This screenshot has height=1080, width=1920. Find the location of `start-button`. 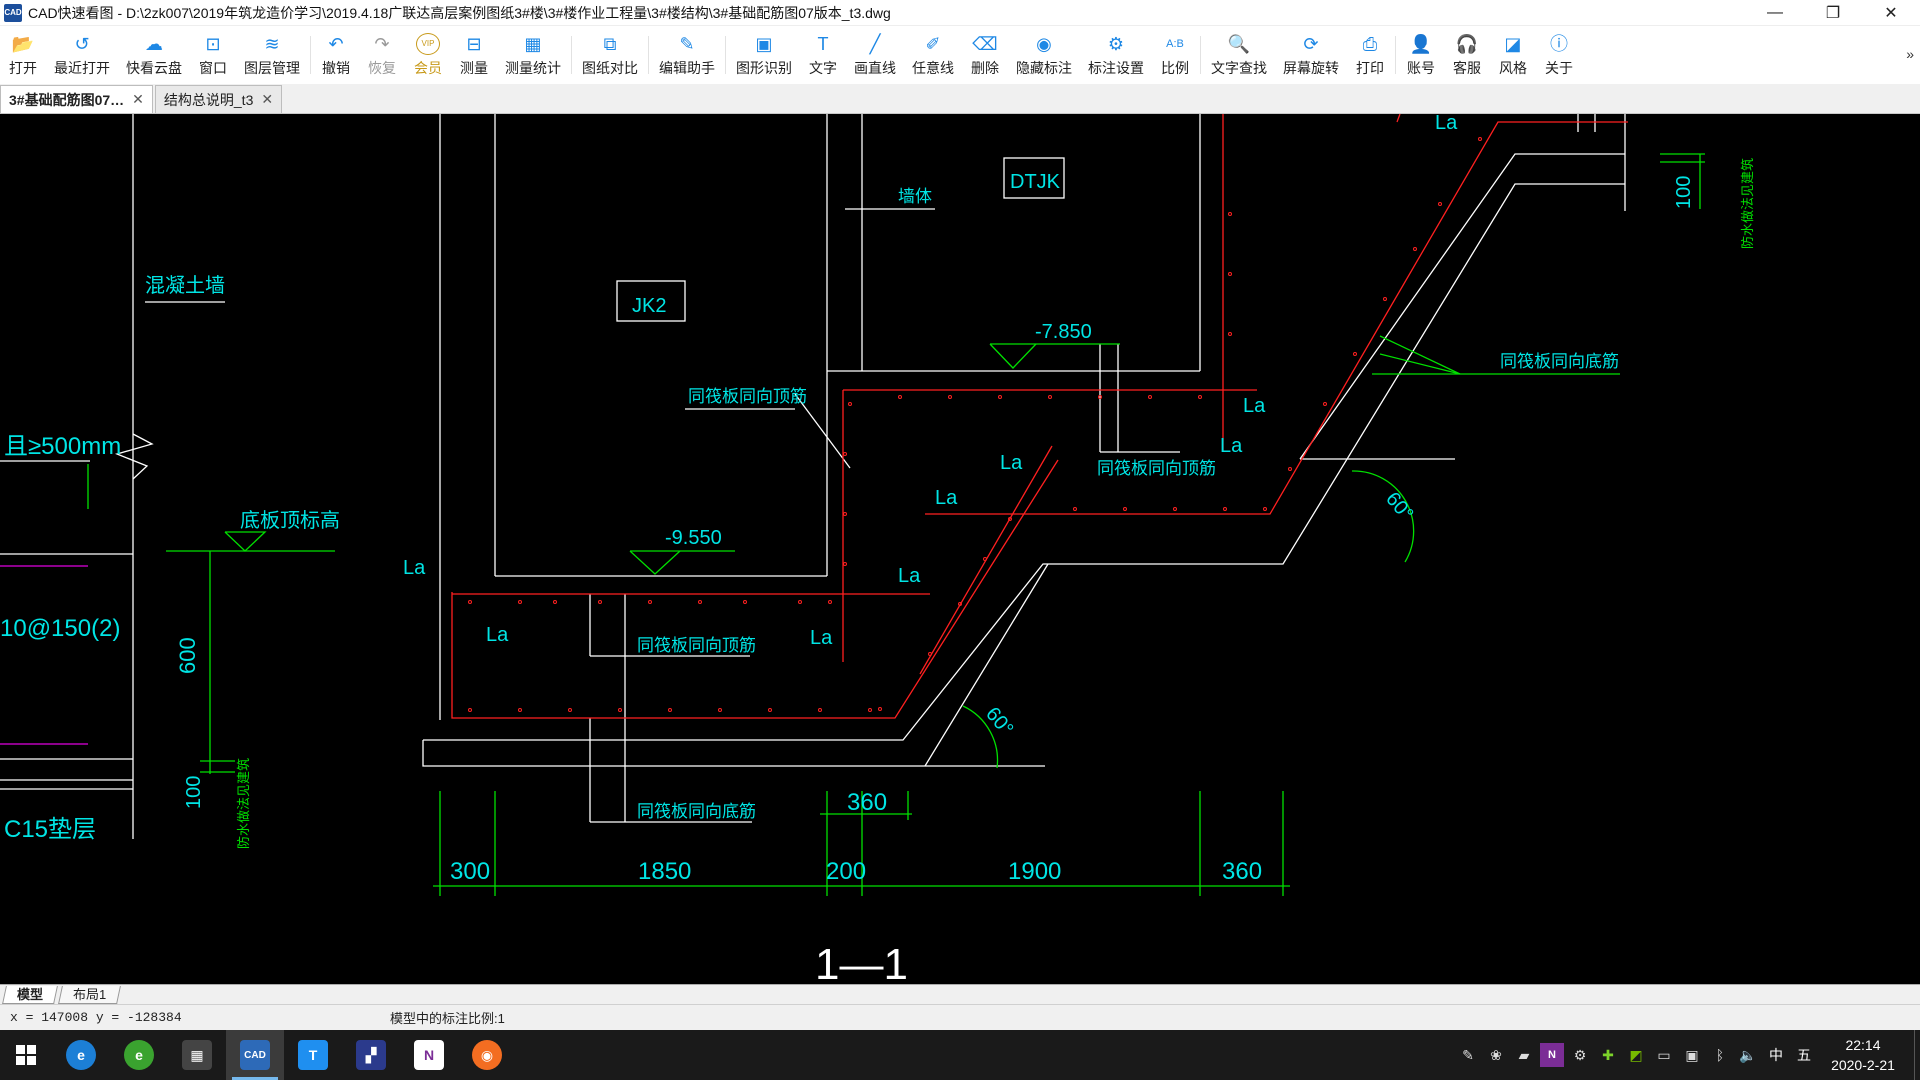

start-button is located at coordinates (26, 1055).